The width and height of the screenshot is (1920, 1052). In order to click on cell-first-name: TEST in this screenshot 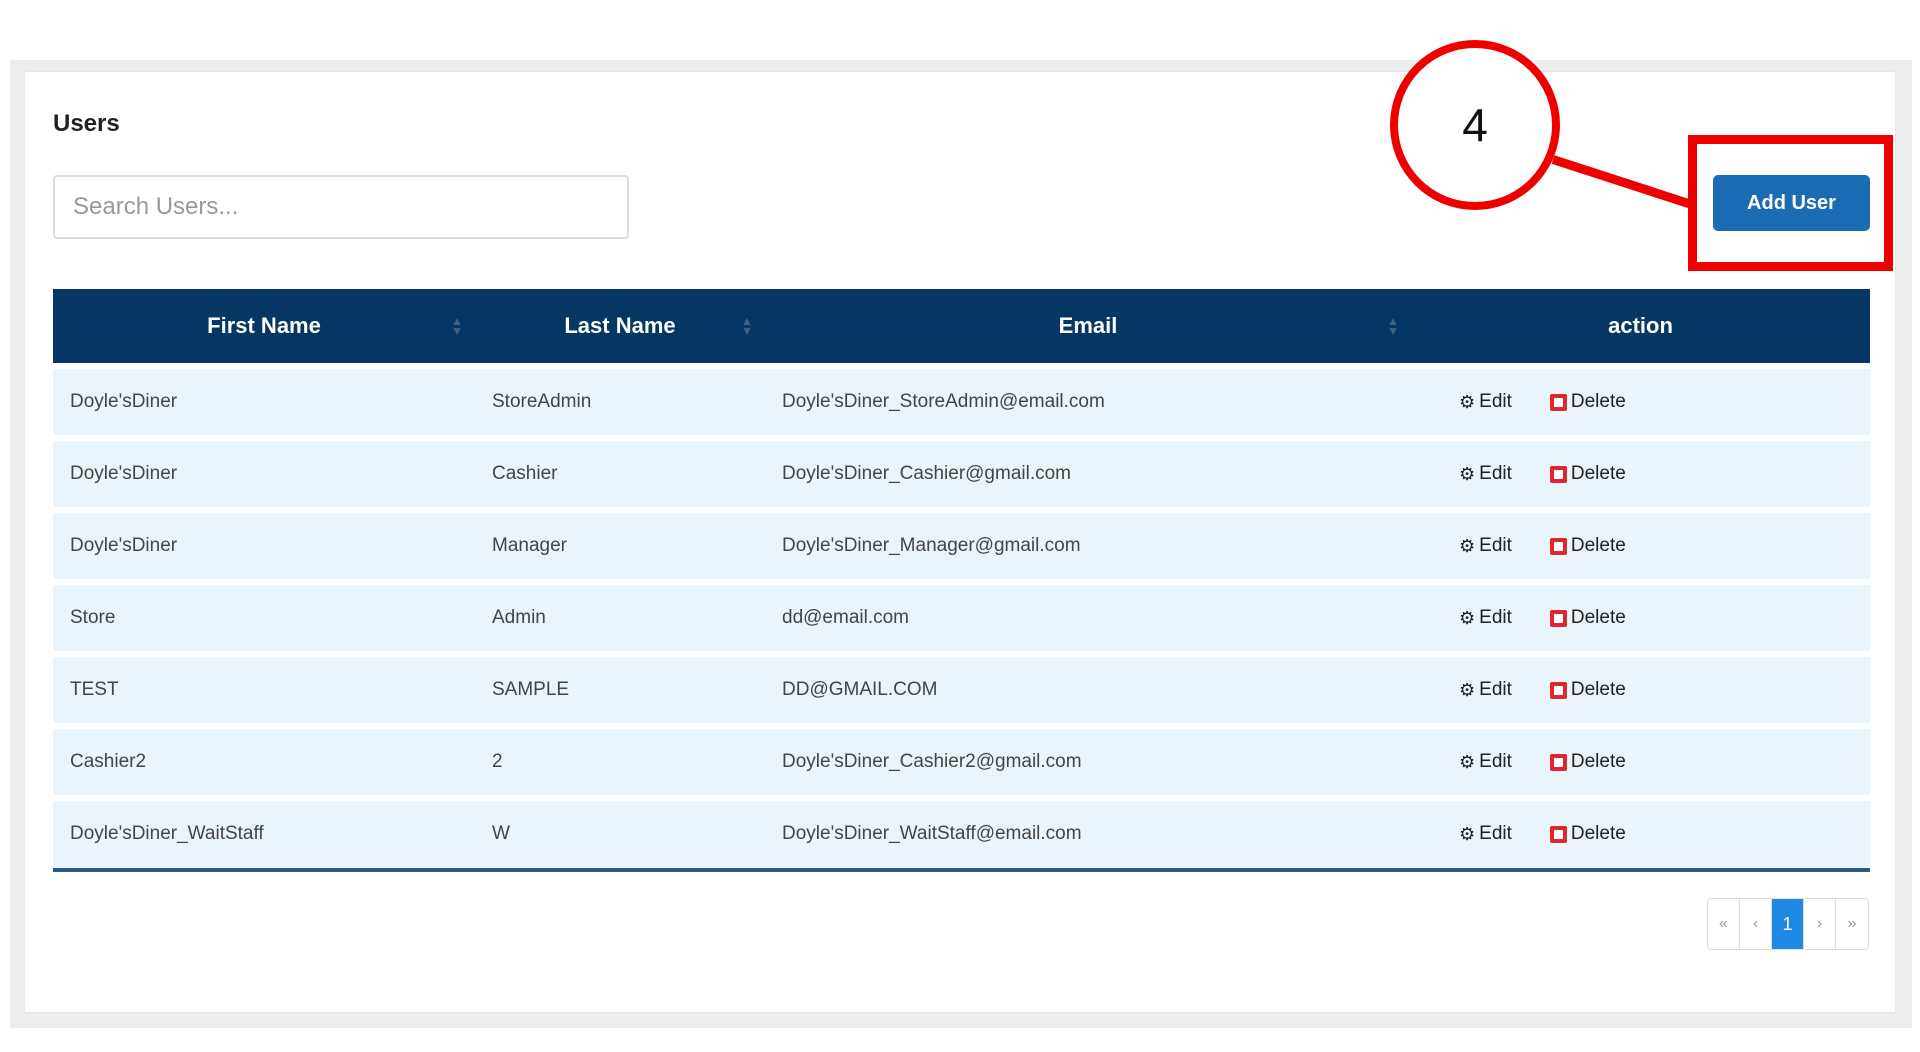, I will do `click(264, 690)`.